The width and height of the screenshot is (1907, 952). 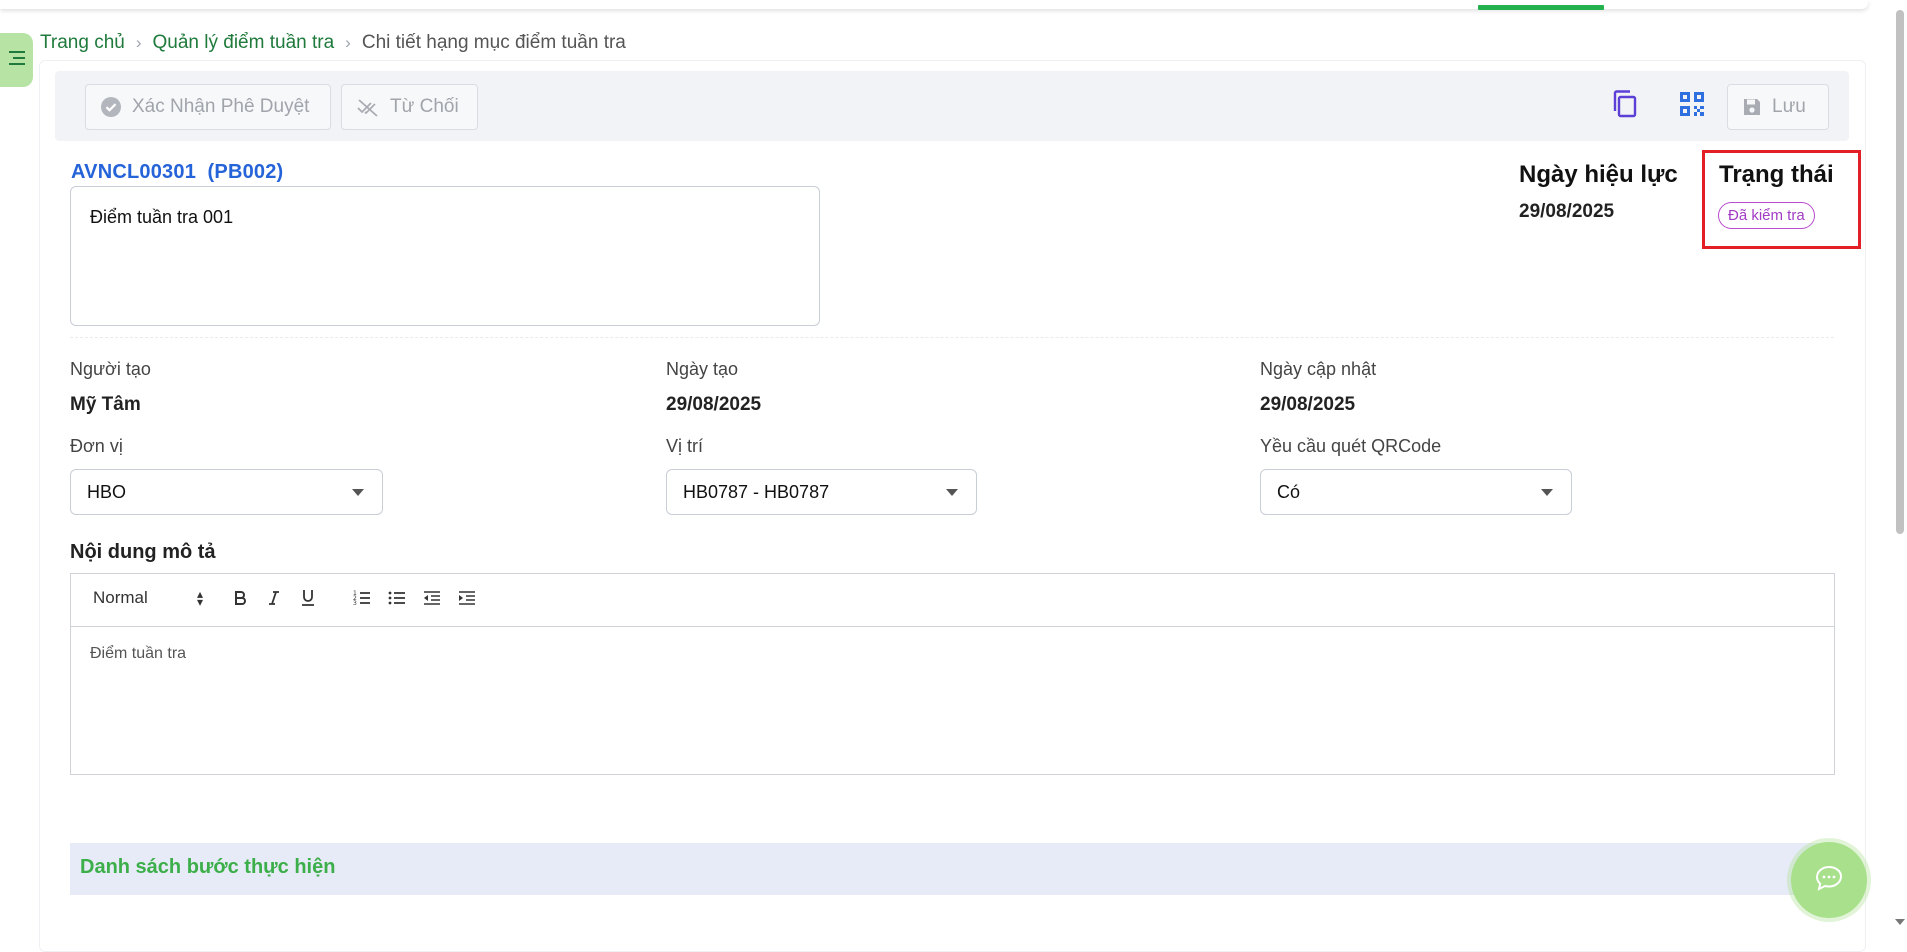 I want to click on description-label: Nội dung mô tả, so click(x=143, y=552).